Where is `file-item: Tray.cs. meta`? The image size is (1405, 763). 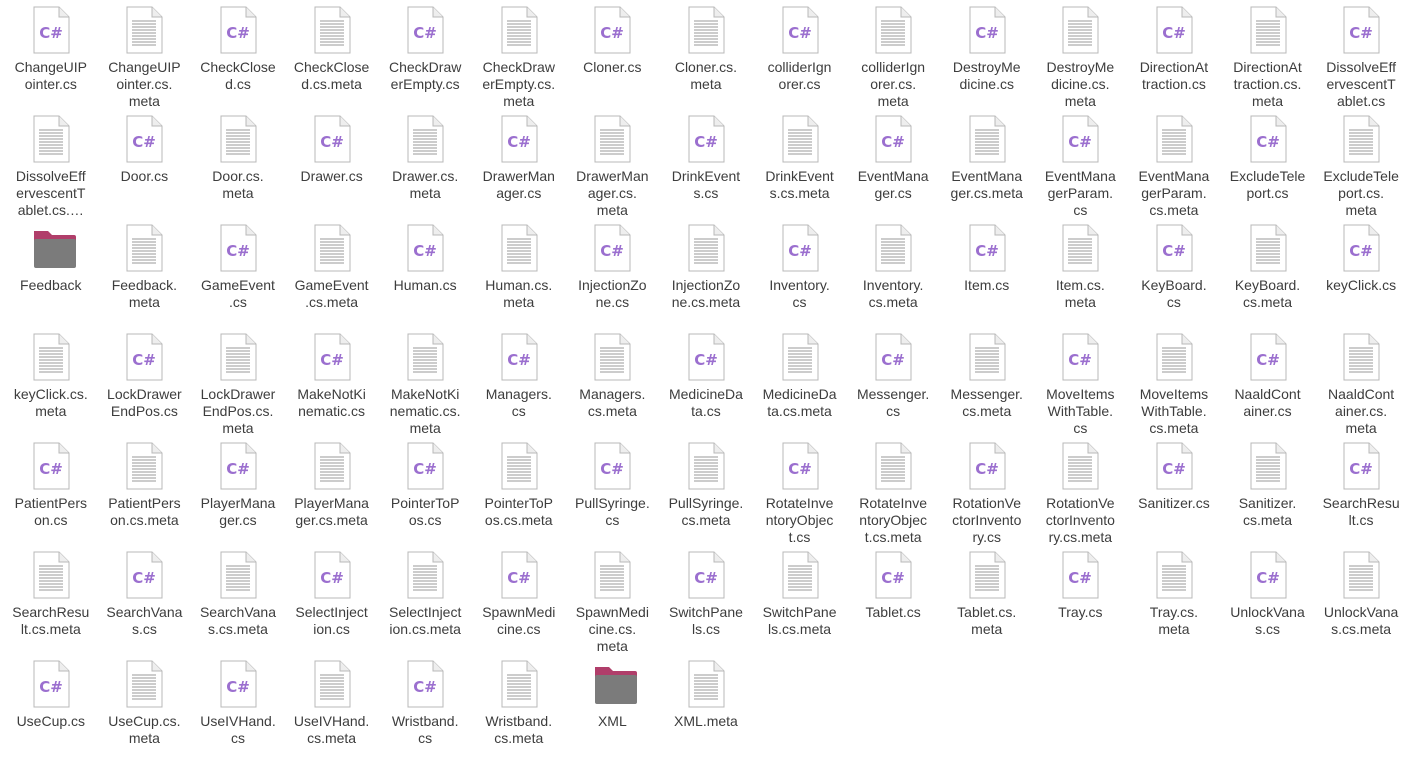
file-item: Tray.cs. meta is located at coordinates (1174, 599).